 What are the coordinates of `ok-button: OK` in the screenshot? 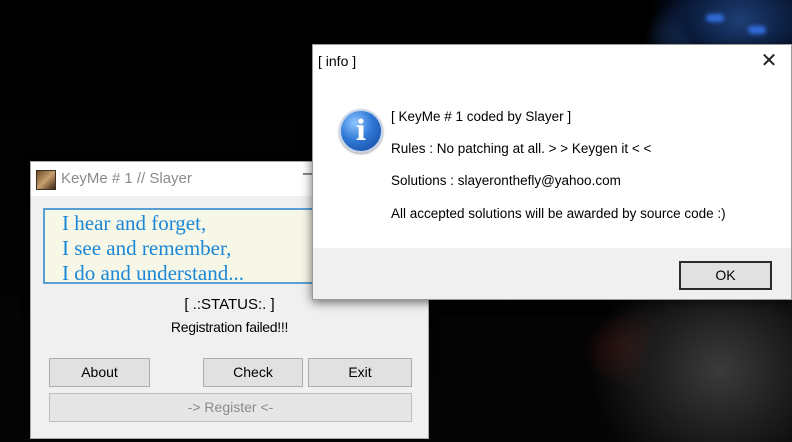 It's located at (725, 275).